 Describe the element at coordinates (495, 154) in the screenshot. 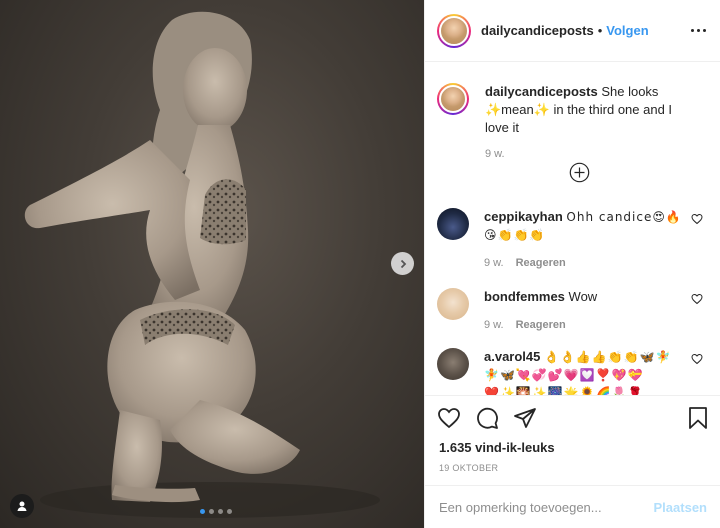

I see `caption-time: 9 w.` at that location.